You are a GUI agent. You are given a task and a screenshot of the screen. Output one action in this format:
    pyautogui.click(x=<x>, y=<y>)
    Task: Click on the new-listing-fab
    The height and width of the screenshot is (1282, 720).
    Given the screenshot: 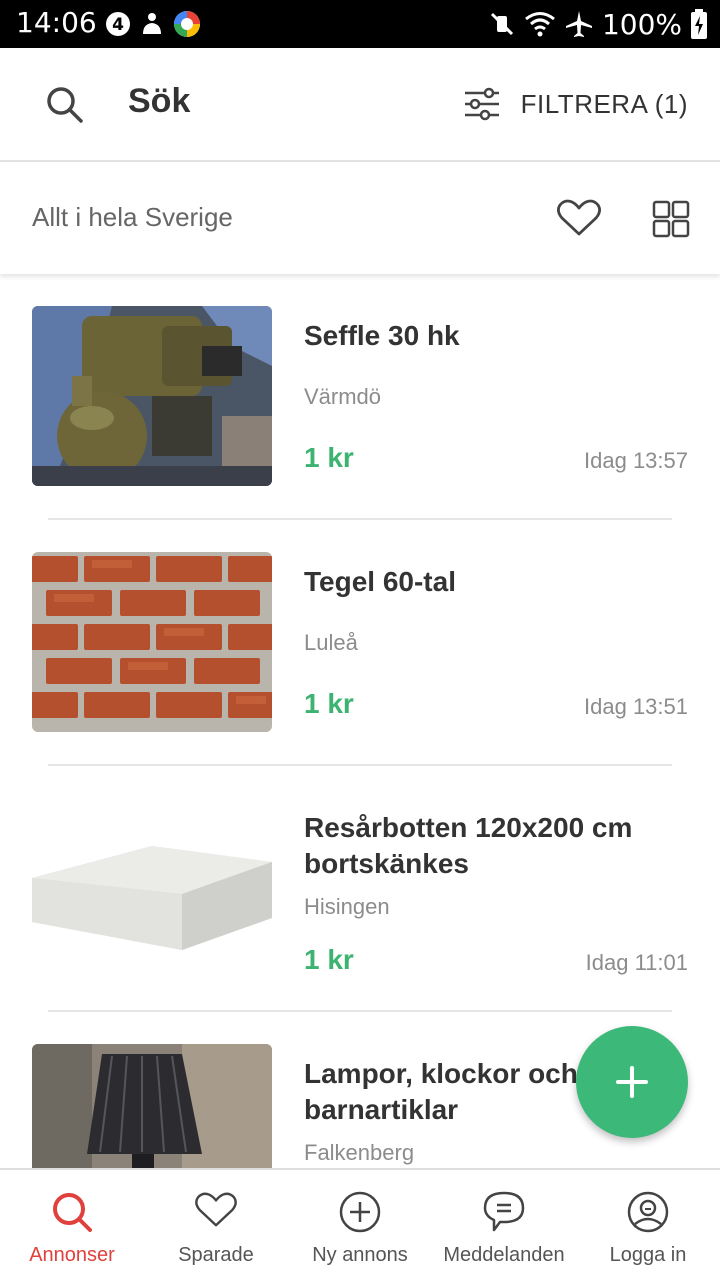 What is the action you would take?
    pyautogui.click(x=632, y=1082)
    